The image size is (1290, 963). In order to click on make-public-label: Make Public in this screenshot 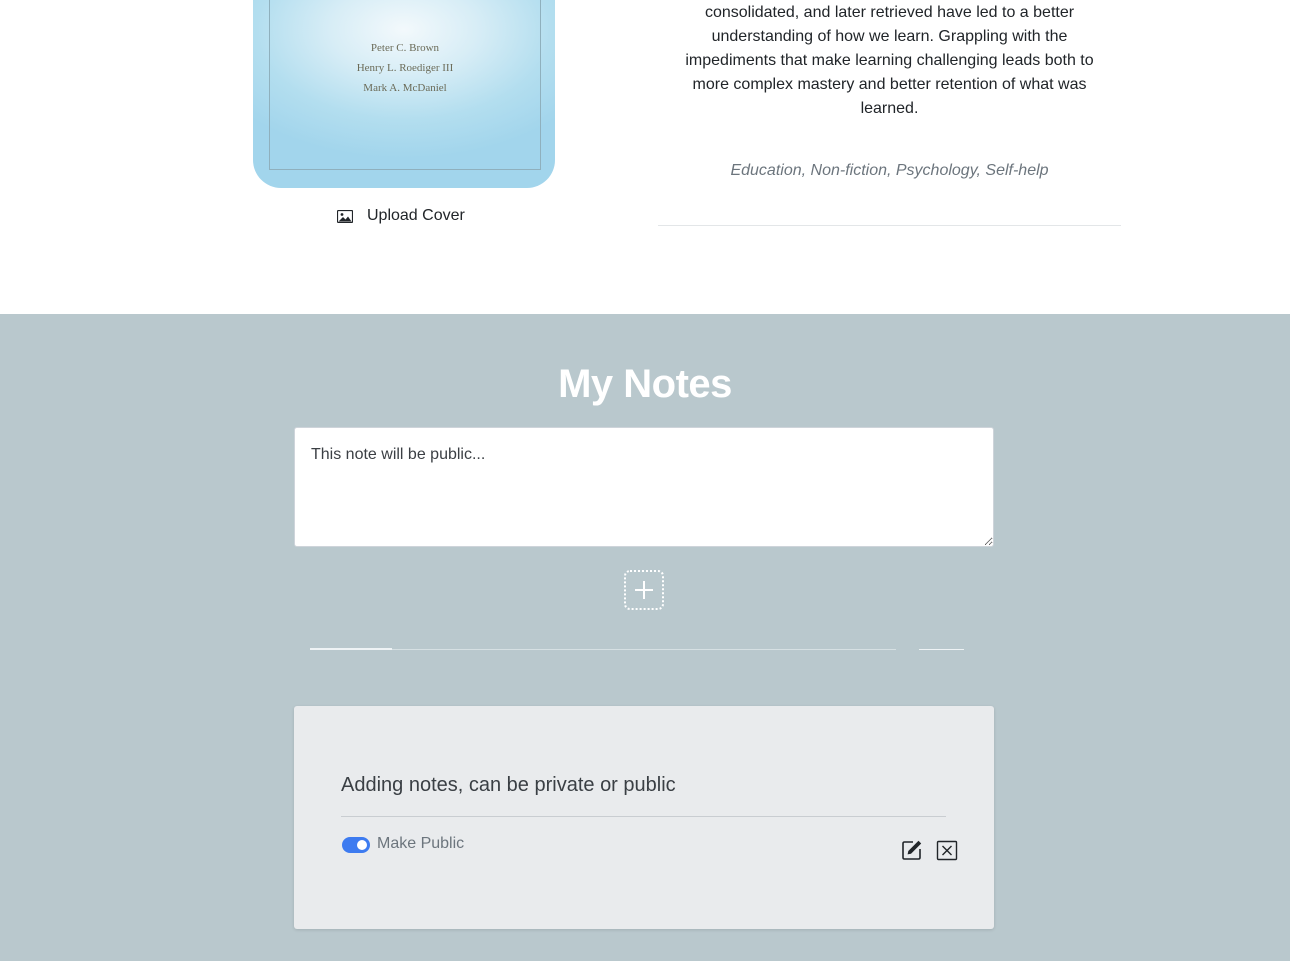, I will do `click(420, 844)`.